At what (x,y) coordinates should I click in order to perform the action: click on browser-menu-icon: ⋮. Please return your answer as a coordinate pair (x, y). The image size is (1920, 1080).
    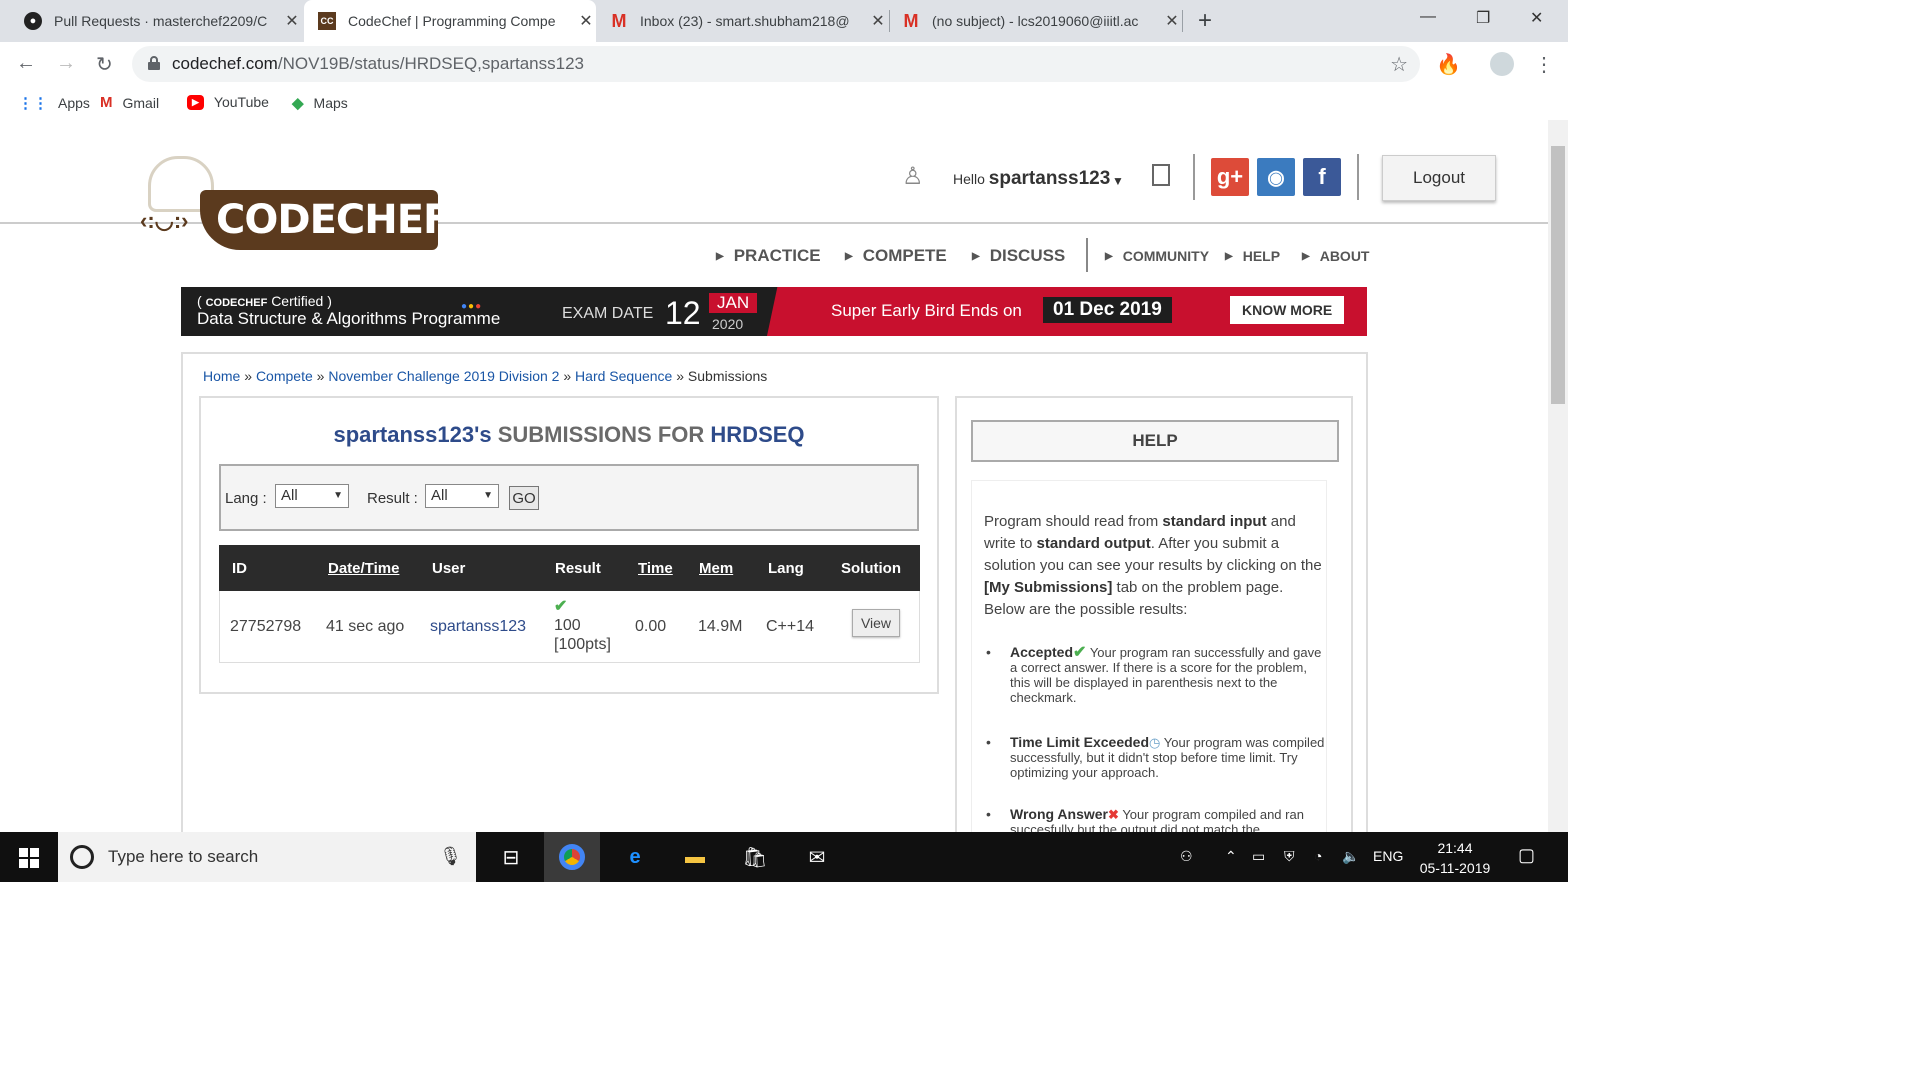
    Looking at the image, I should click on (1544, 64).